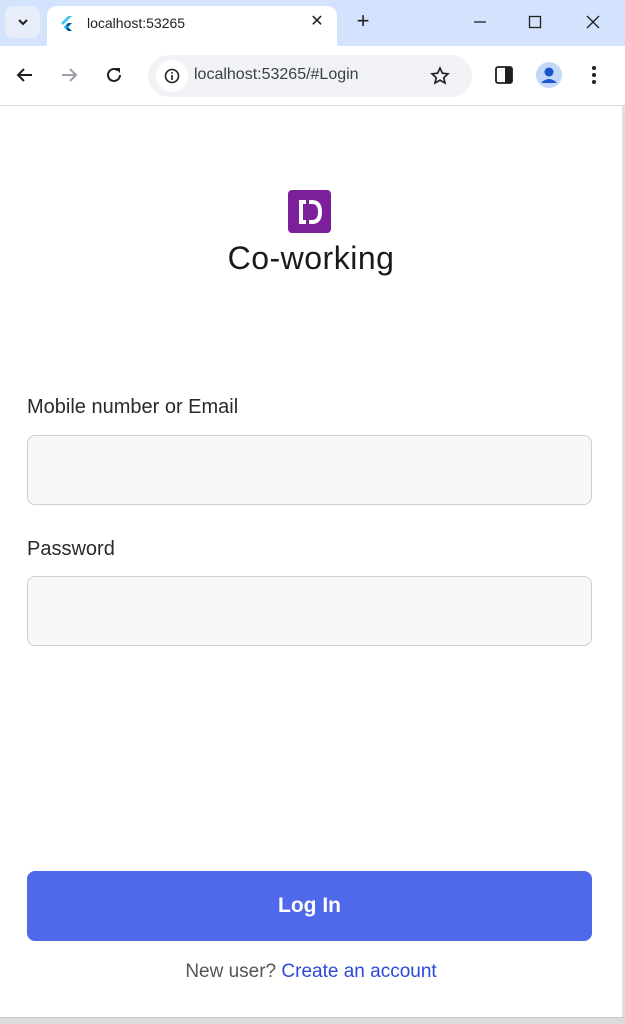 This screenshot has height=1024, width=625. What do you see at coordinates (276, 74) in the screenshot?
I see `url-text: localhost:53265/#Login` at bounding box center [276, 74].